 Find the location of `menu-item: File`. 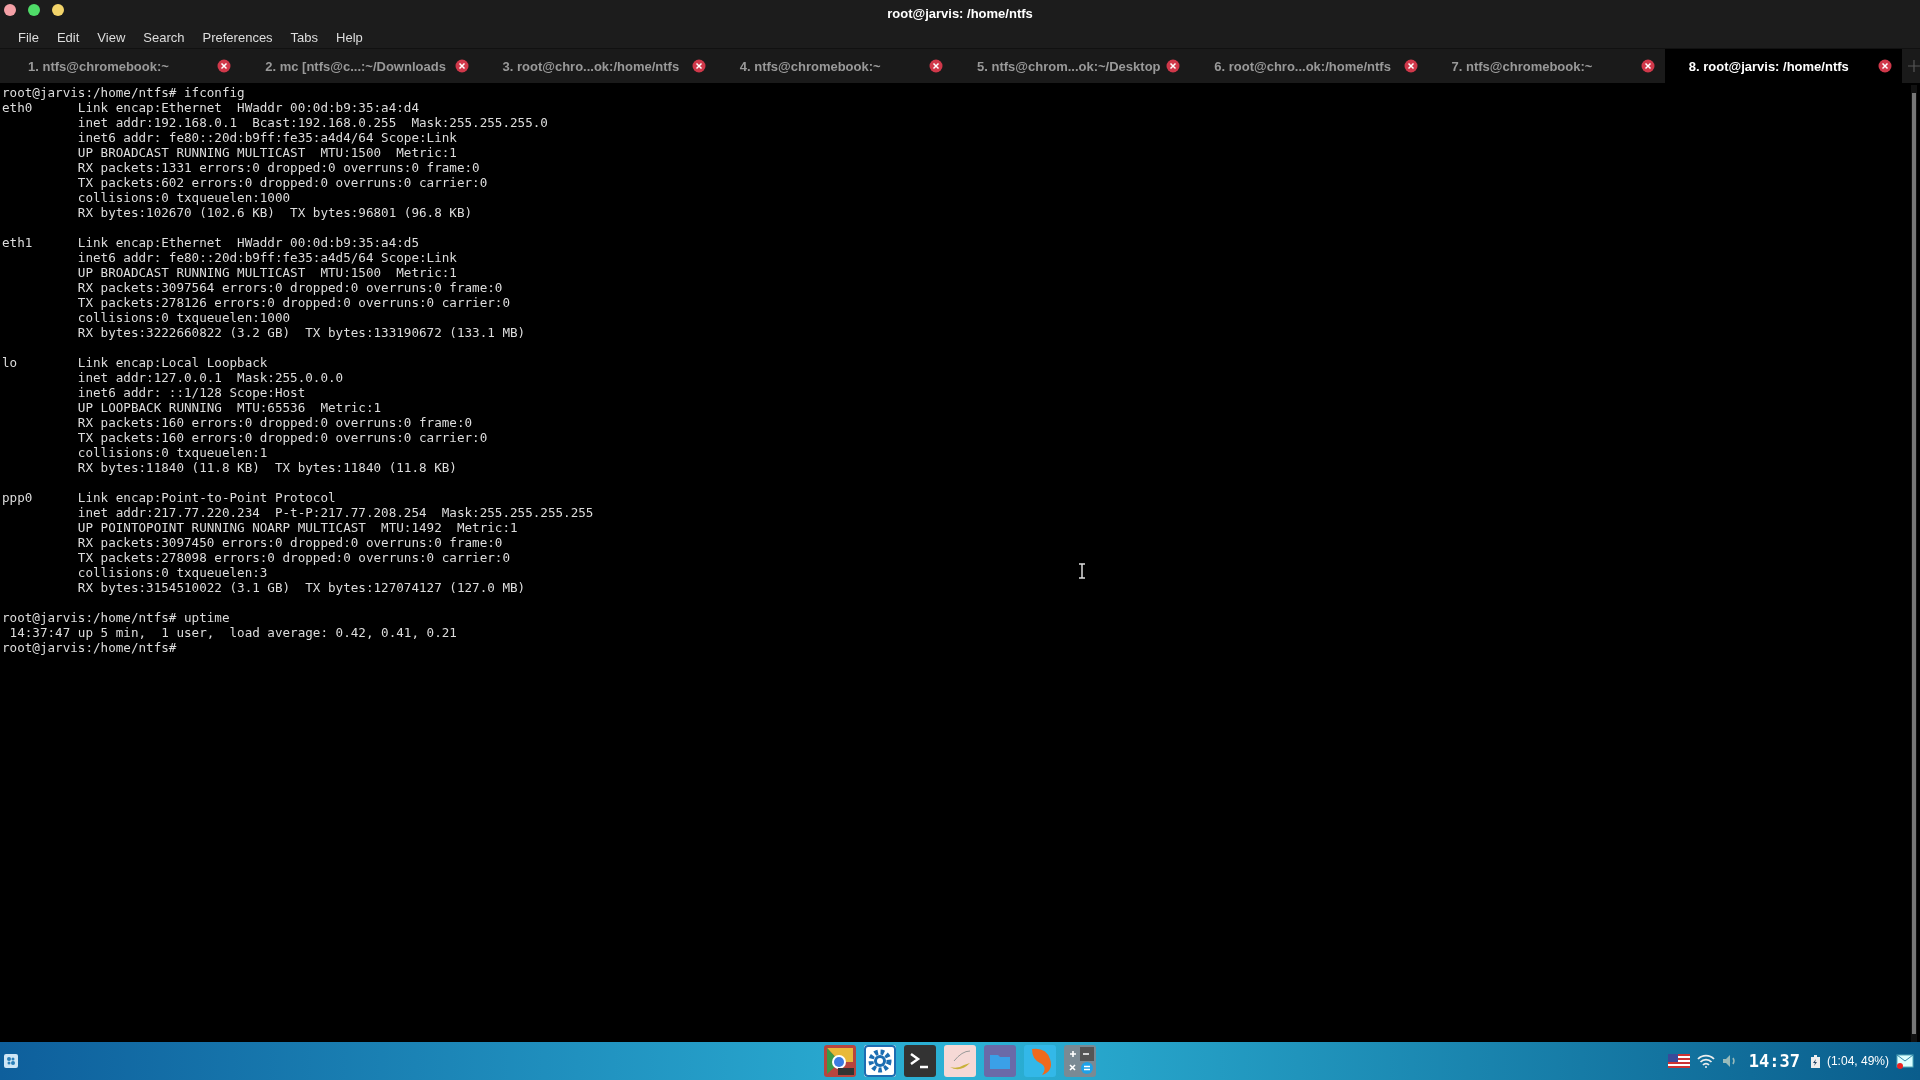

menu-item: File is located at coordinates (28, 37).